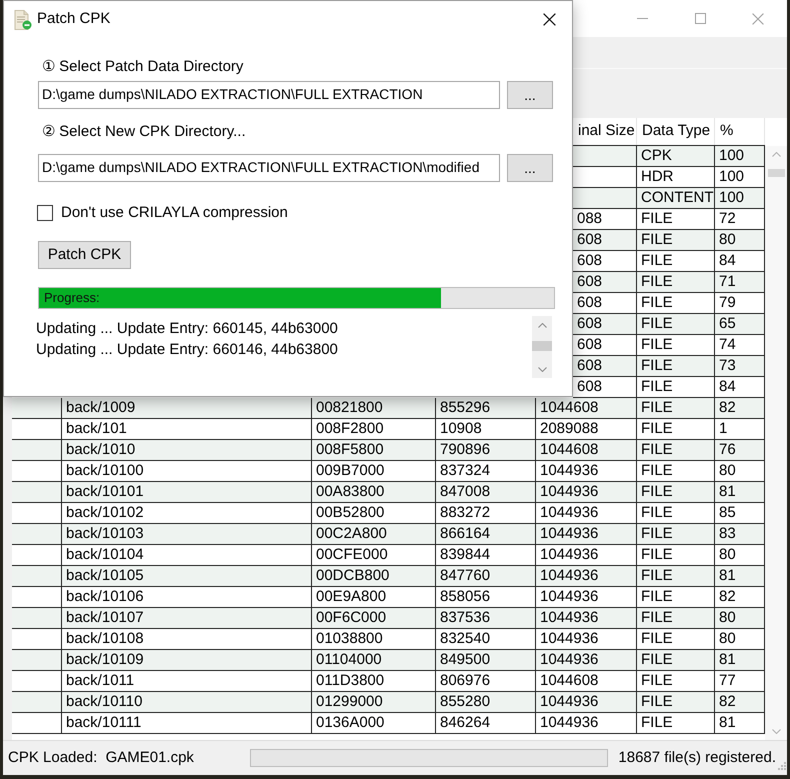  I want to click on table-row: 608 FILE 79, so click(669, 303).